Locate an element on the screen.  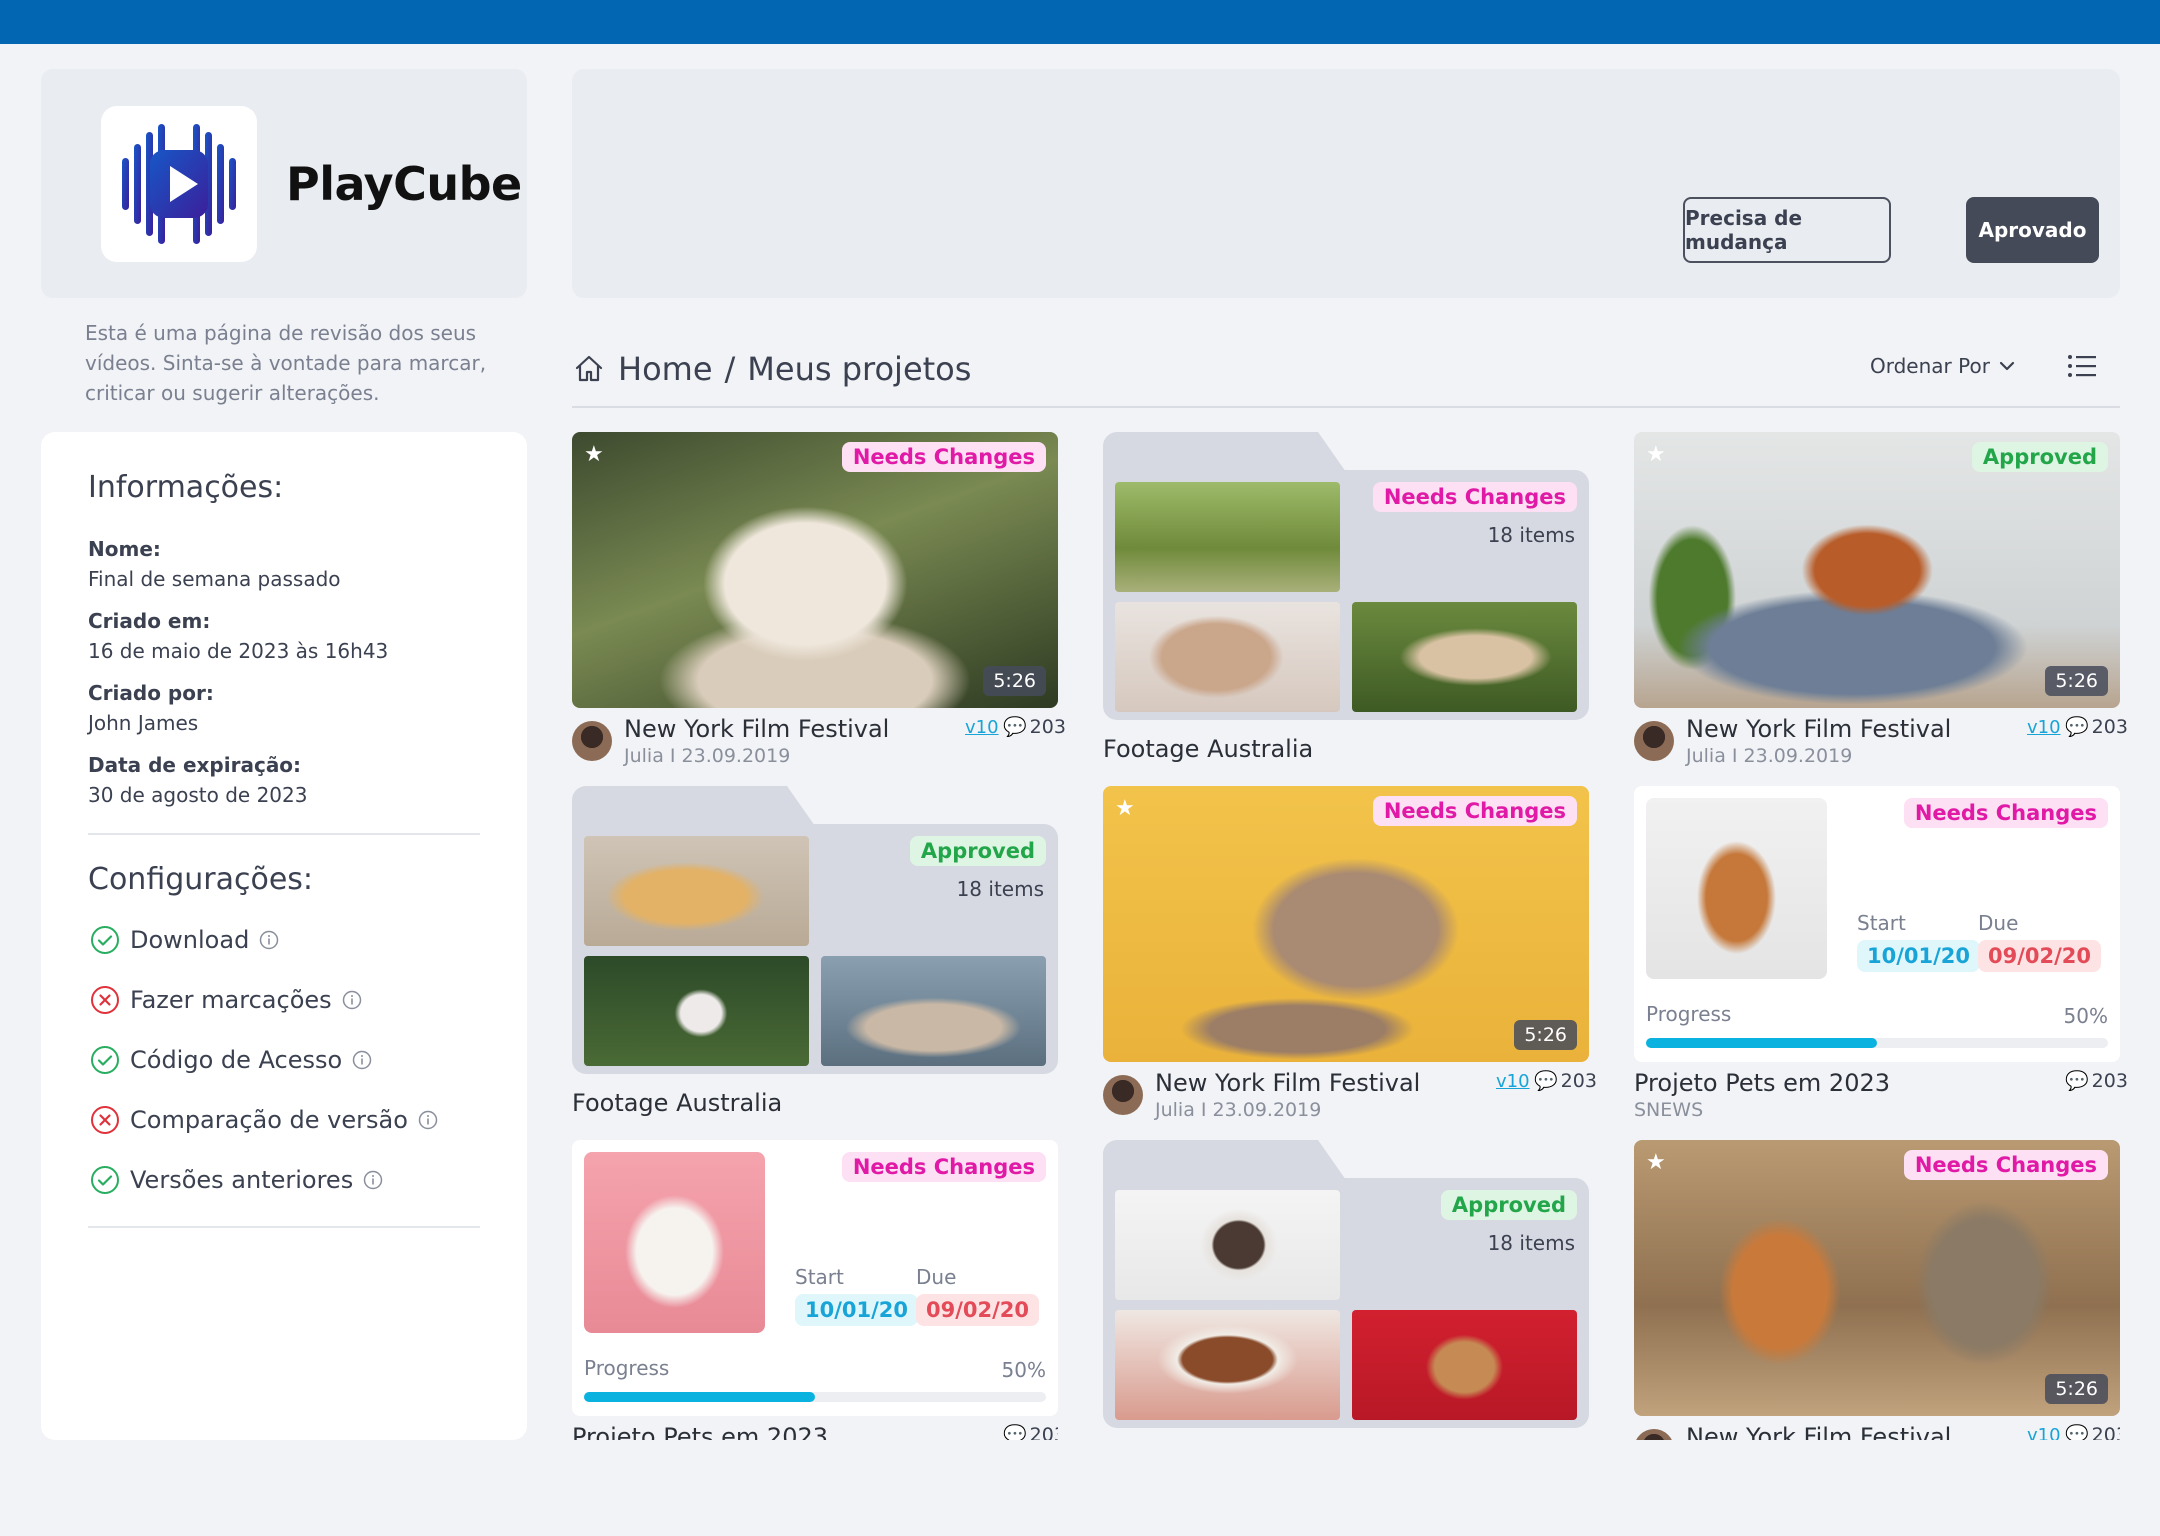
setting-download: Download is located at coordinates (184, 940).